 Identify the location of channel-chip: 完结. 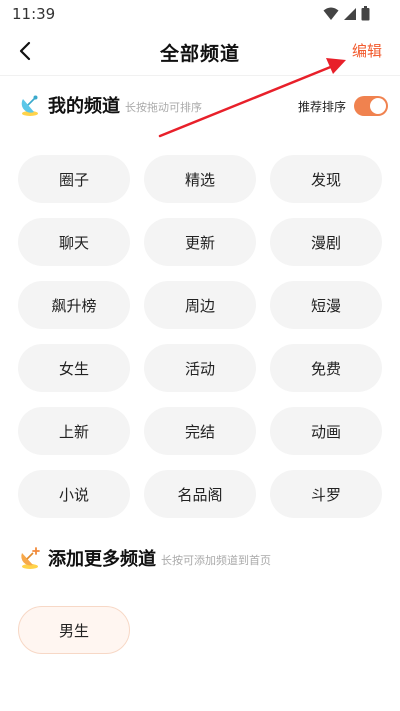
(200, 431).